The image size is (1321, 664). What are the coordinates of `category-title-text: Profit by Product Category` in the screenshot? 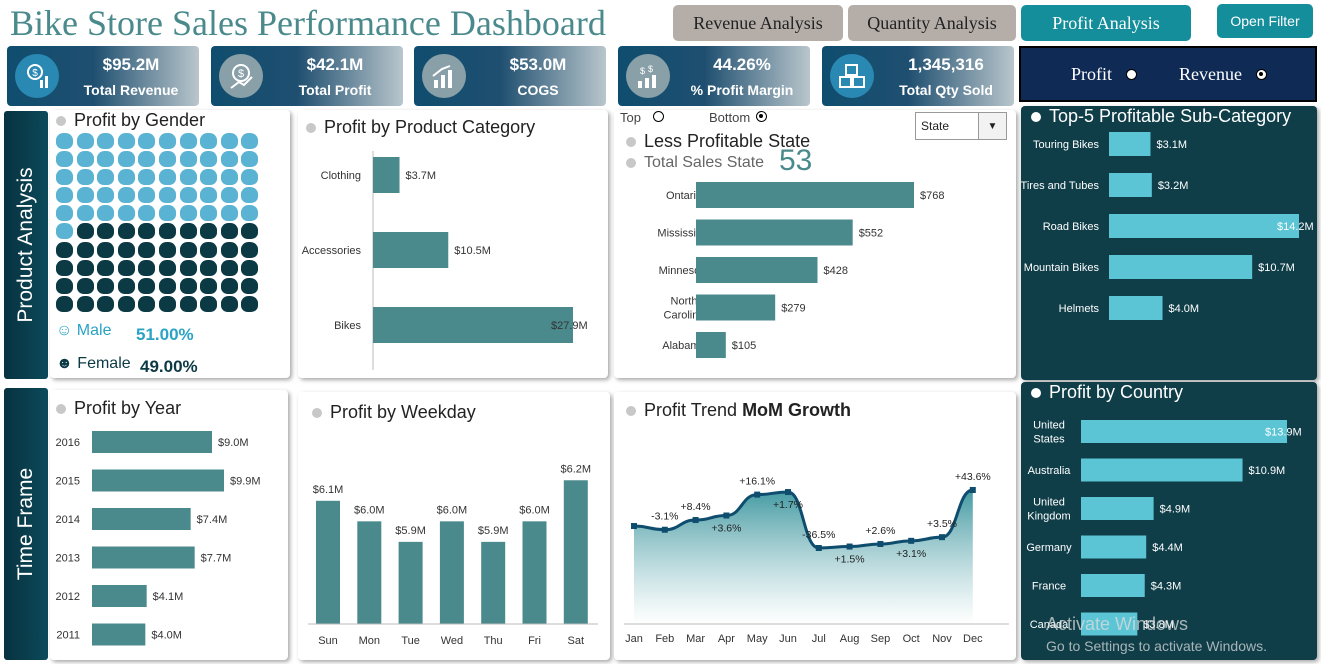 It's located at (430, 127).